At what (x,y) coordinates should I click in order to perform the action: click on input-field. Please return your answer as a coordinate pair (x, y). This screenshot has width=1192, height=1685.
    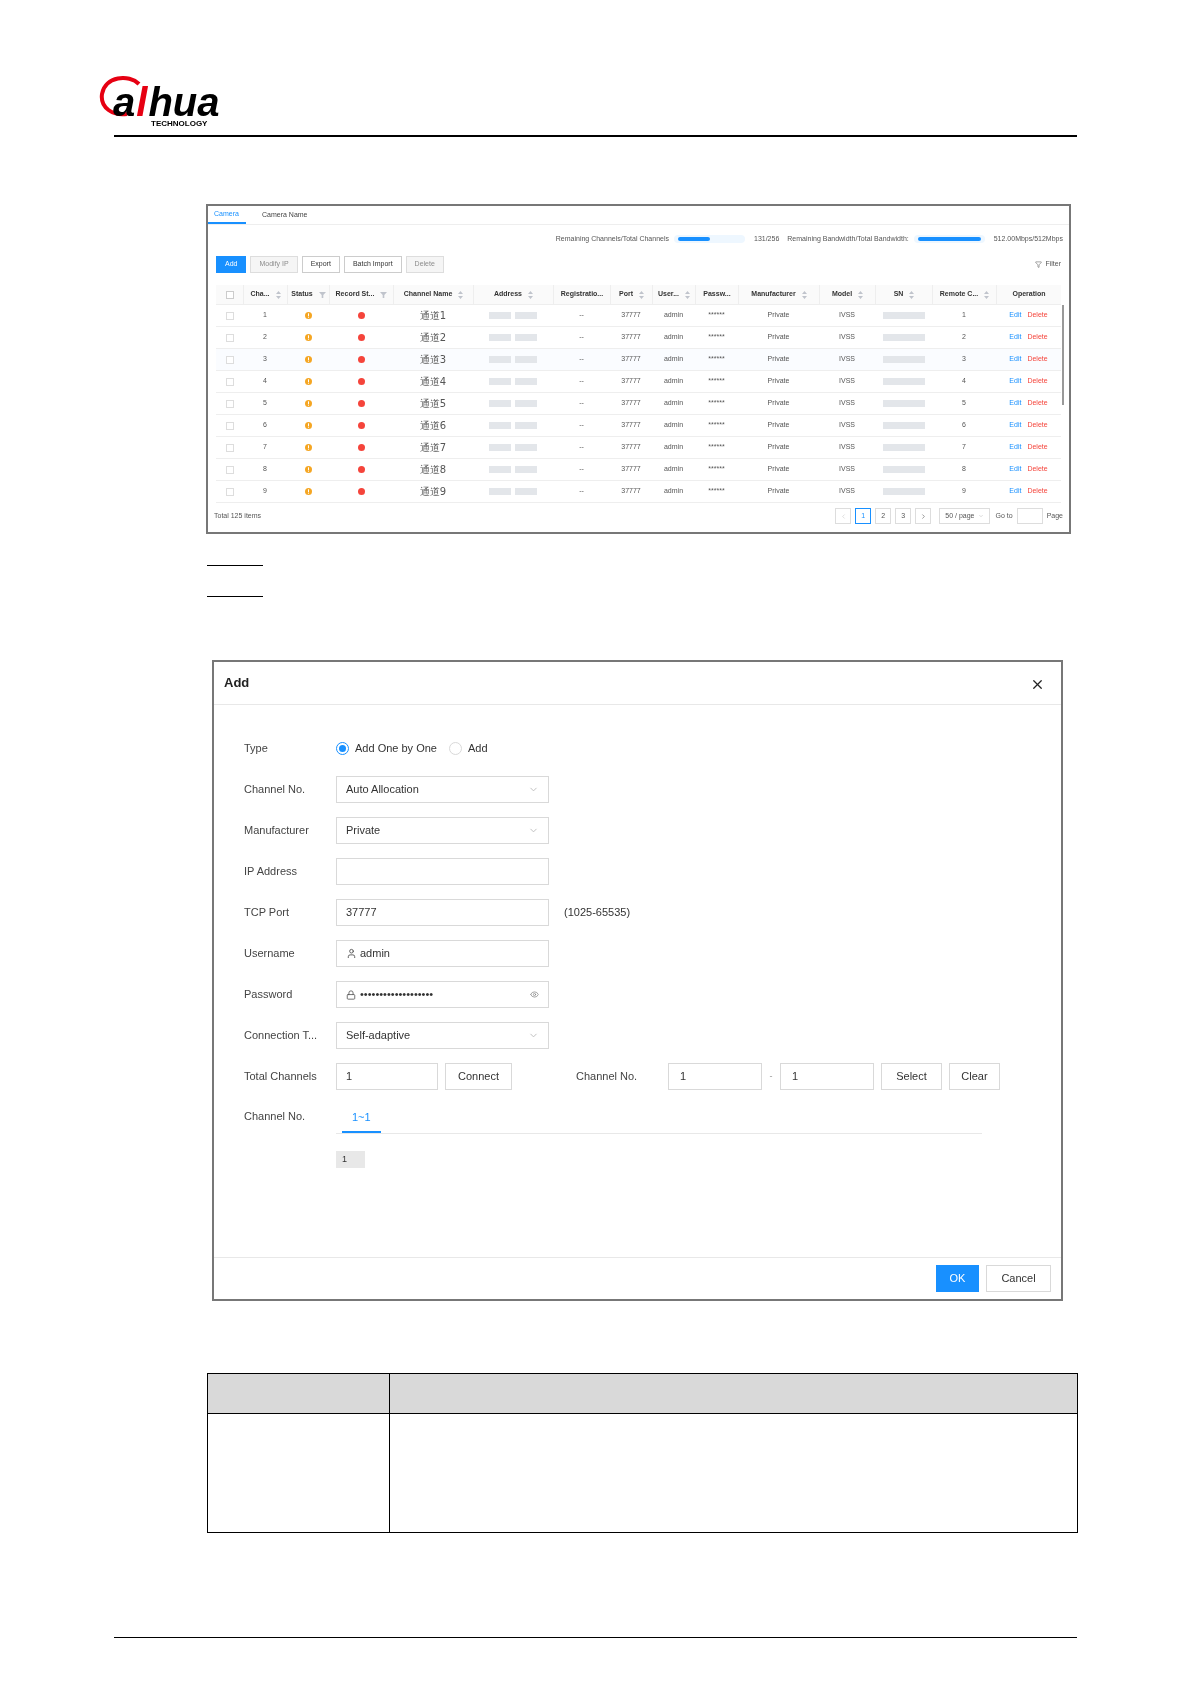
    Looking at the image, I should click on (442, 871).